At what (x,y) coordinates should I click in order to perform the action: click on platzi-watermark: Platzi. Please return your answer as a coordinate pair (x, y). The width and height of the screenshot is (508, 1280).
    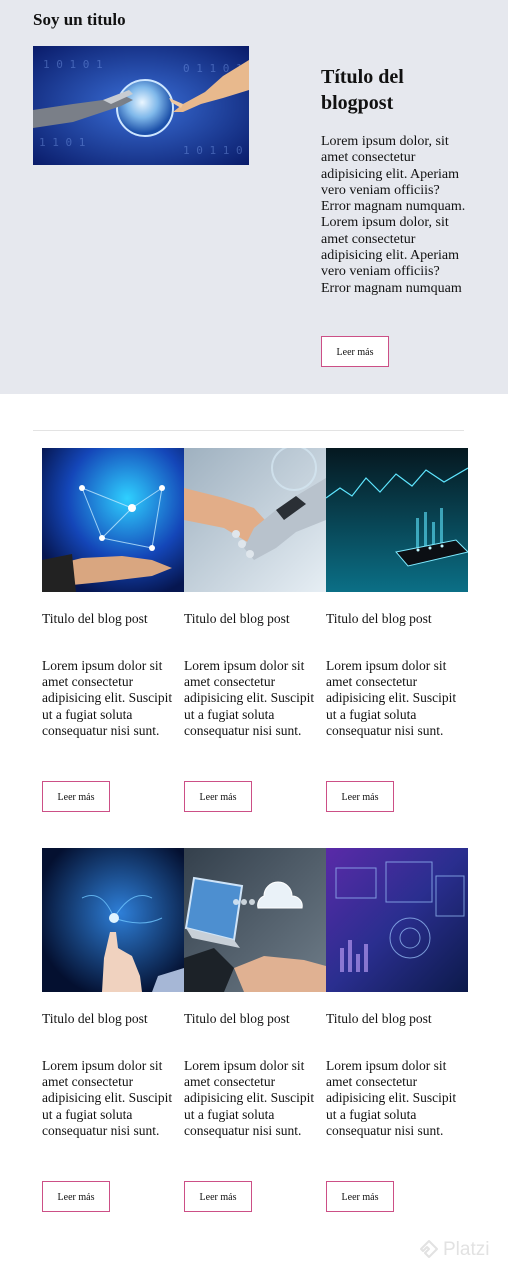
    Looking at the image, I should click on (466, 1249).